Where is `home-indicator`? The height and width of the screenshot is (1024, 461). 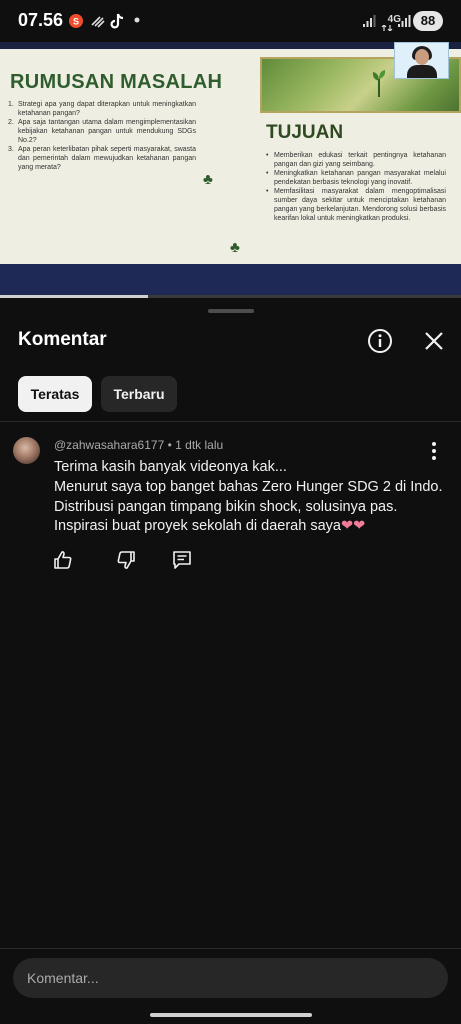 home-indicator is located at coordinates (231, 1015).